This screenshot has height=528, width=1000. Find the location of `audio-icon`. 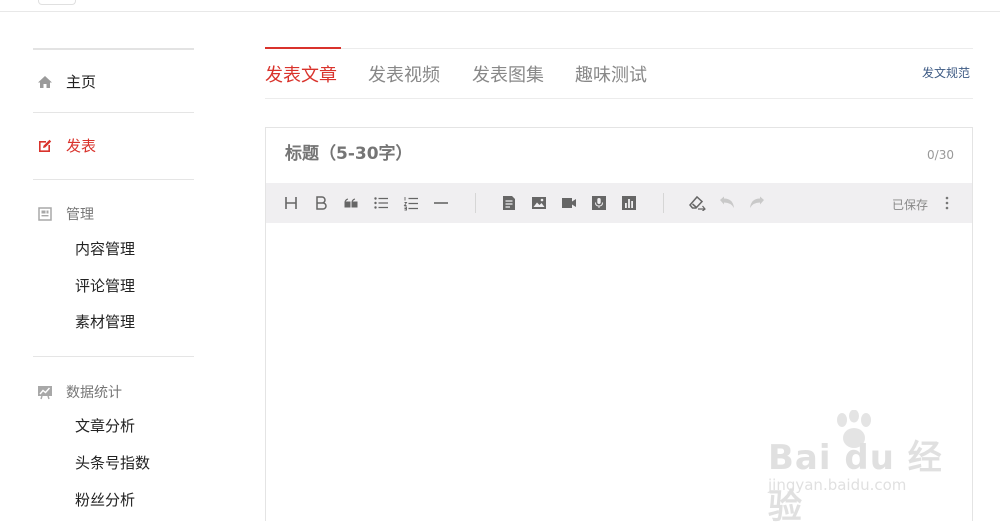

audio-icon is located at coordinates (599, 203).